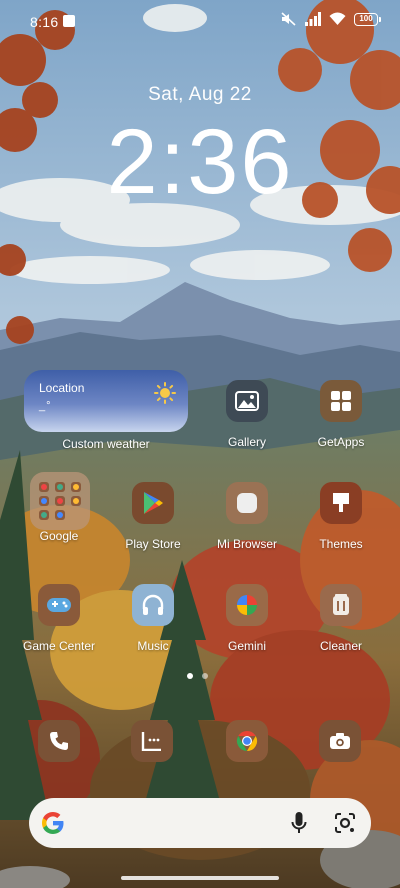 The width and height of the screenshot is (400, 888). What do you see at coordinates (341, 629) in the screenshot?
I see `app-cleaner: Cleaner` at bounding box center [341, 629].